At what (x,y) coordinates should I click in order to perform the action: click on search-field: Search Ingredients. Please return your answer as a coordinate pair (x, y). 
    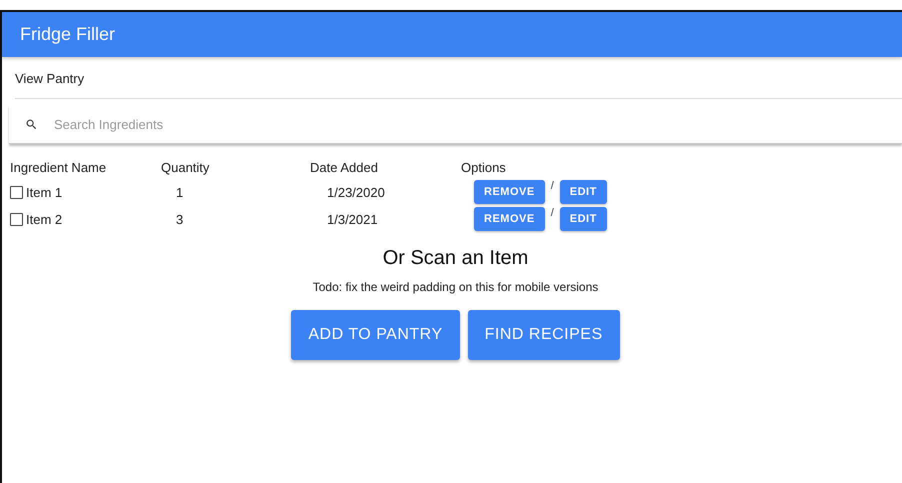
    Looking at the image, I should click on (477, 124).